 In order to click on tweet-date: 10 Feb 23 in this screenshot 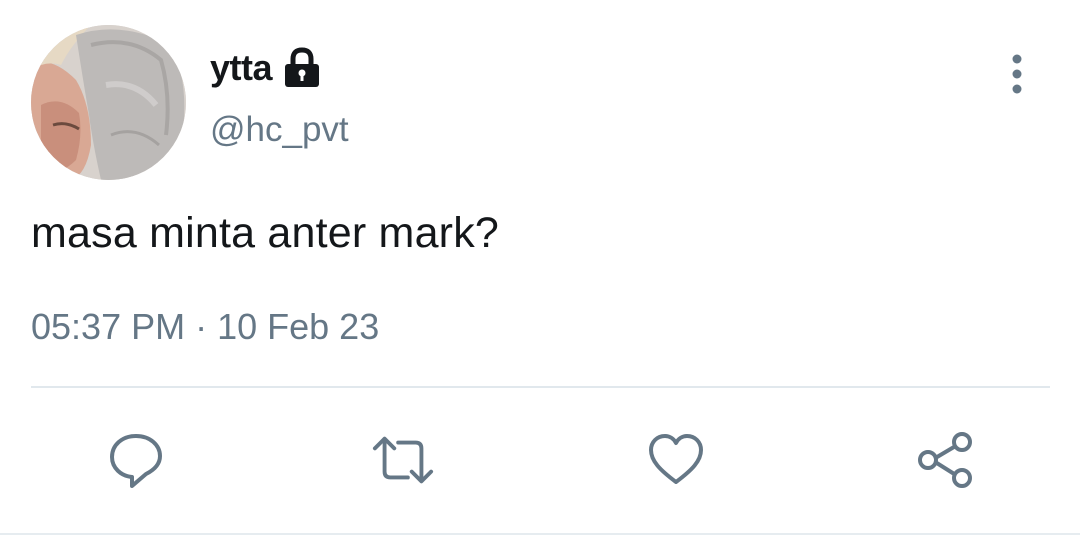, I will do `click(298, 326)`.